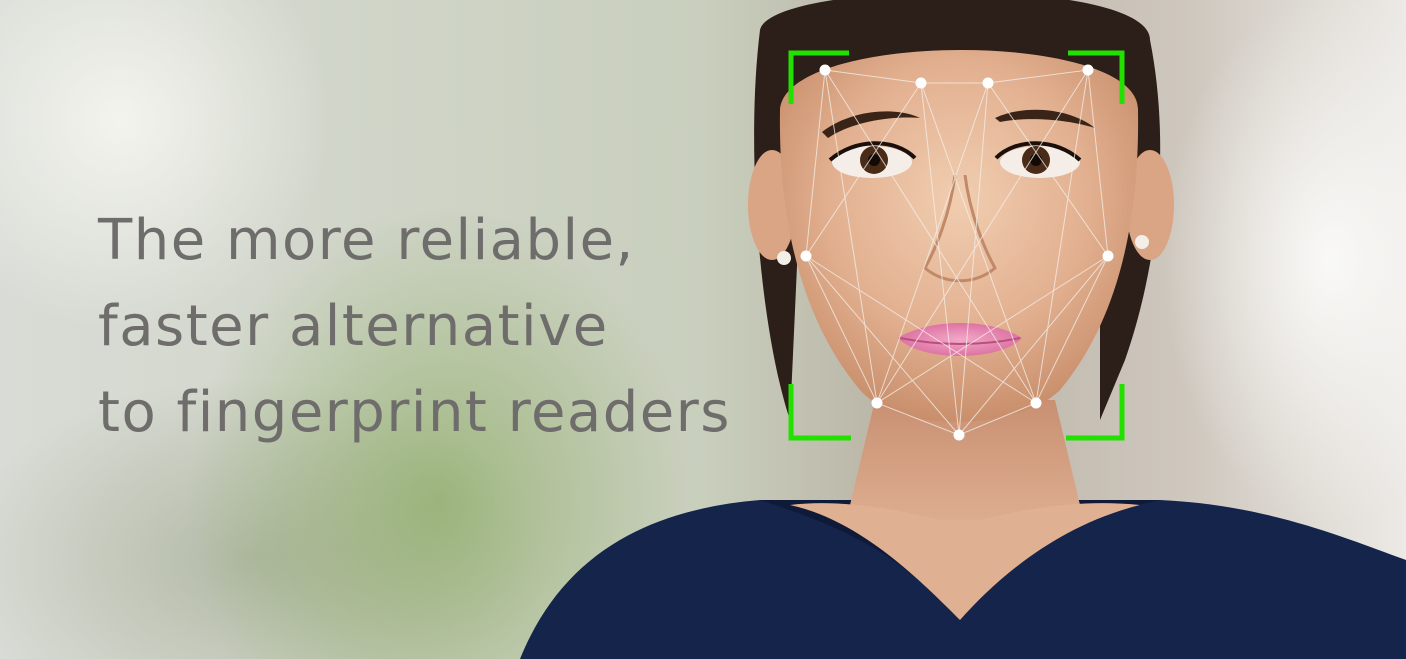 The height and width of the screenshot is (659, 1406). Describe the element at coordinates (366, 240) in the screenshot. I see `headline-line-1: The more reliable,` at that location.